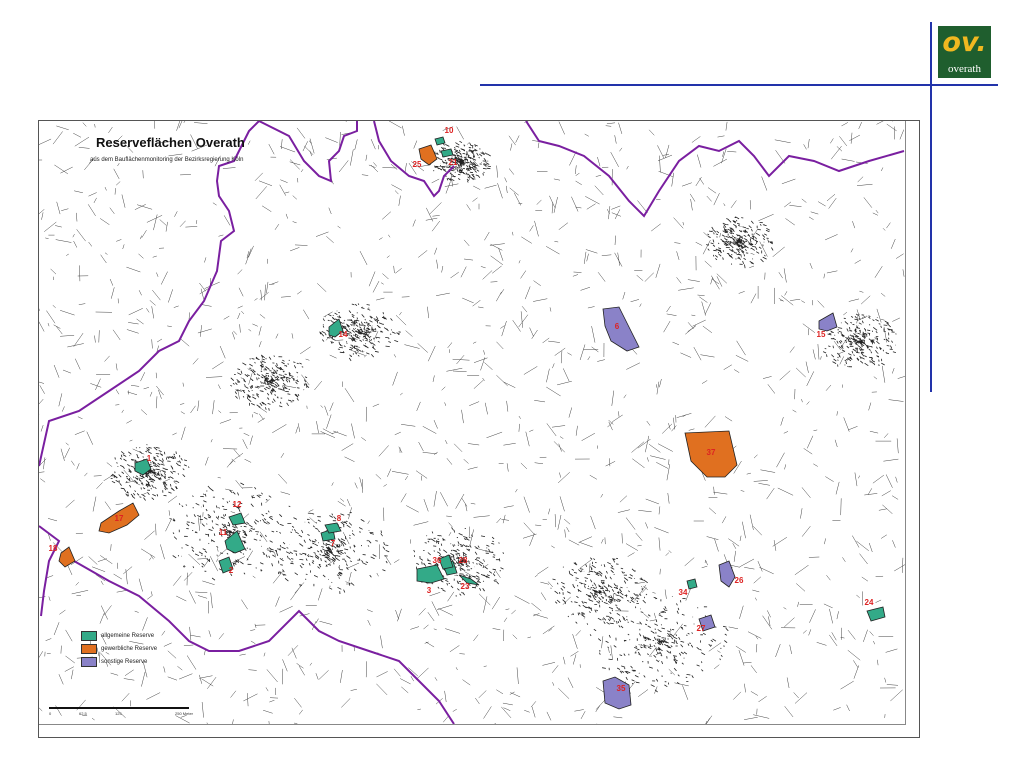 This screenshot has width=1024, height=768. I want to click on parcel-label-10: 10, so click(449, 130).